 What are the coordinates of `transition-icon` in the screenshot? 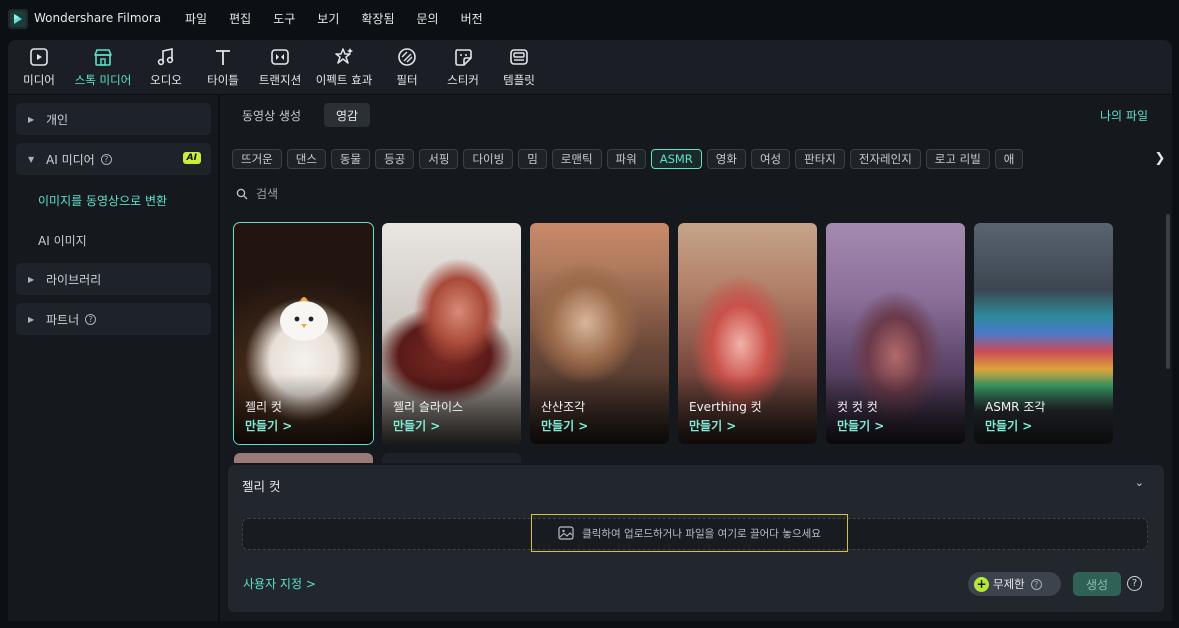 It's located at (280, 57).